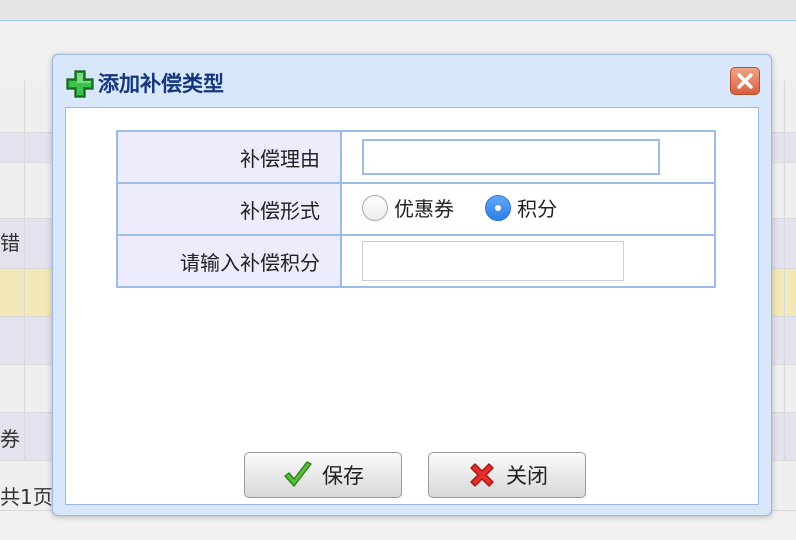 Image resolution: width=796 pixels, height=540 pixels. I want to click on form-row-reason: 补偿理由, so click(416, 157).